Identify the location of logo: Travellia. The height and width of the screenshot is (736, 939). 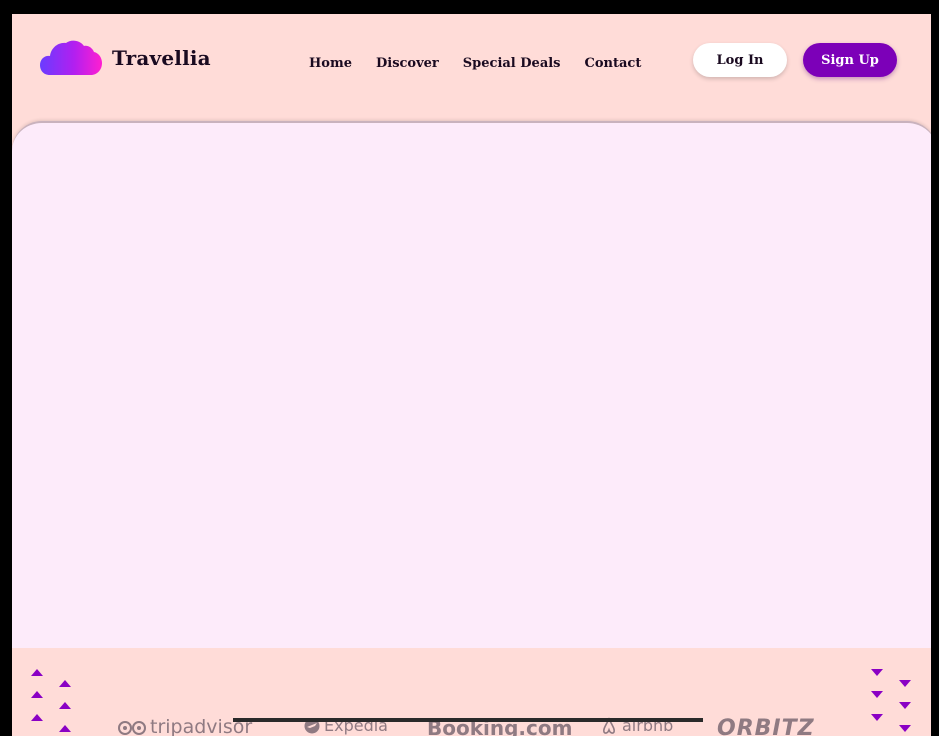
(125, 58).